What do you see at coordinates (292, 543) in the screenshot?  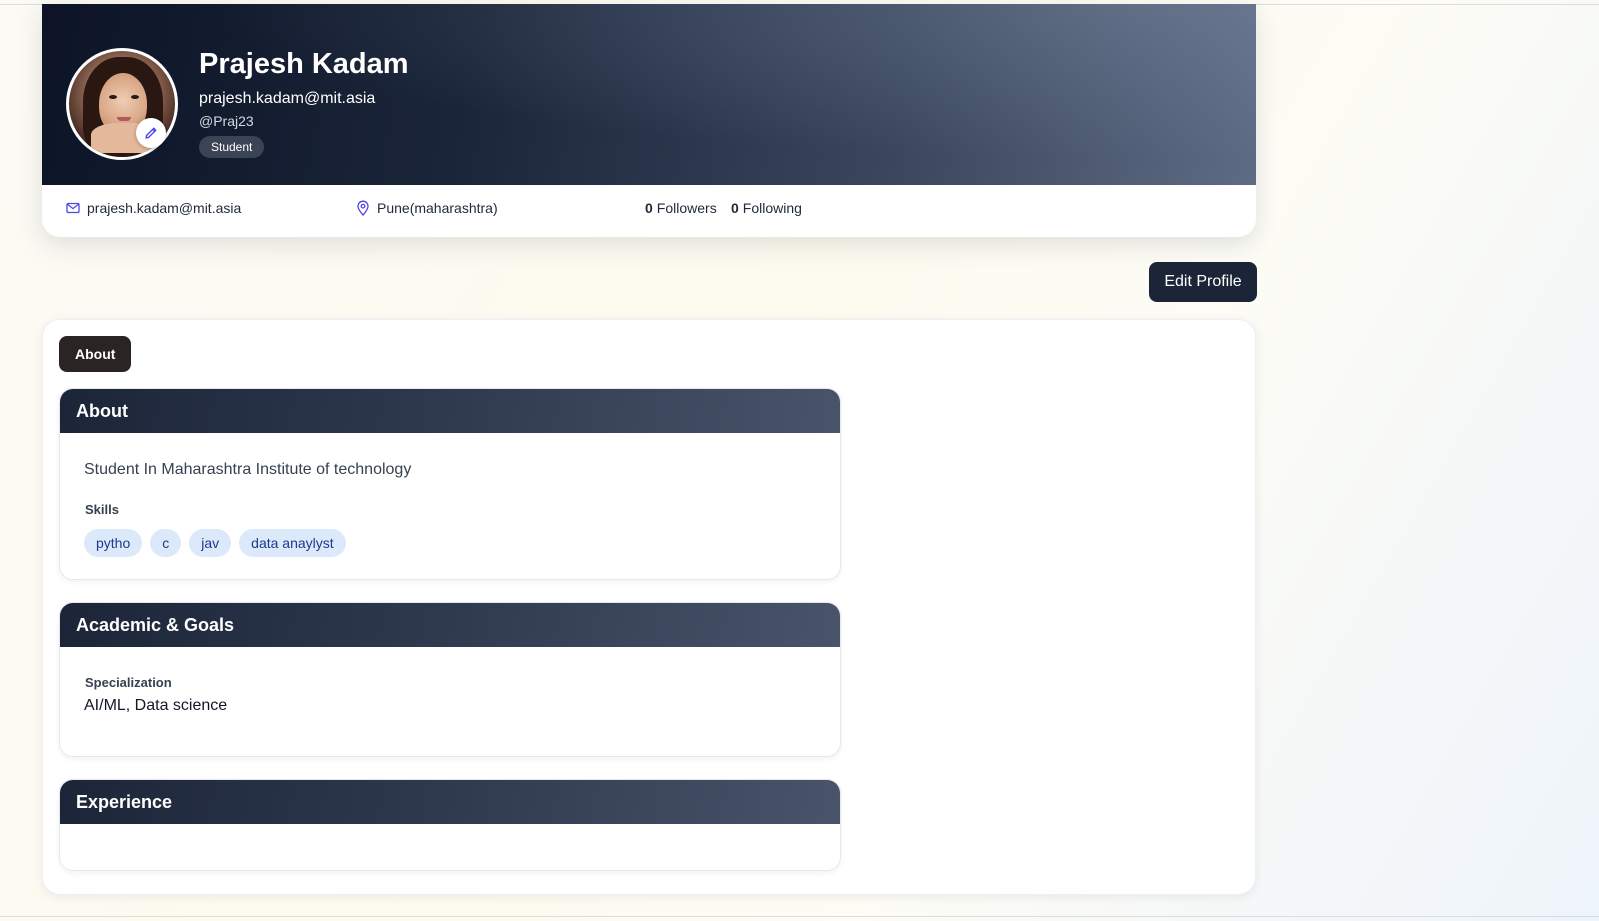 I see `skill-chip: data anaylyst` at bounding box center [292, 543].